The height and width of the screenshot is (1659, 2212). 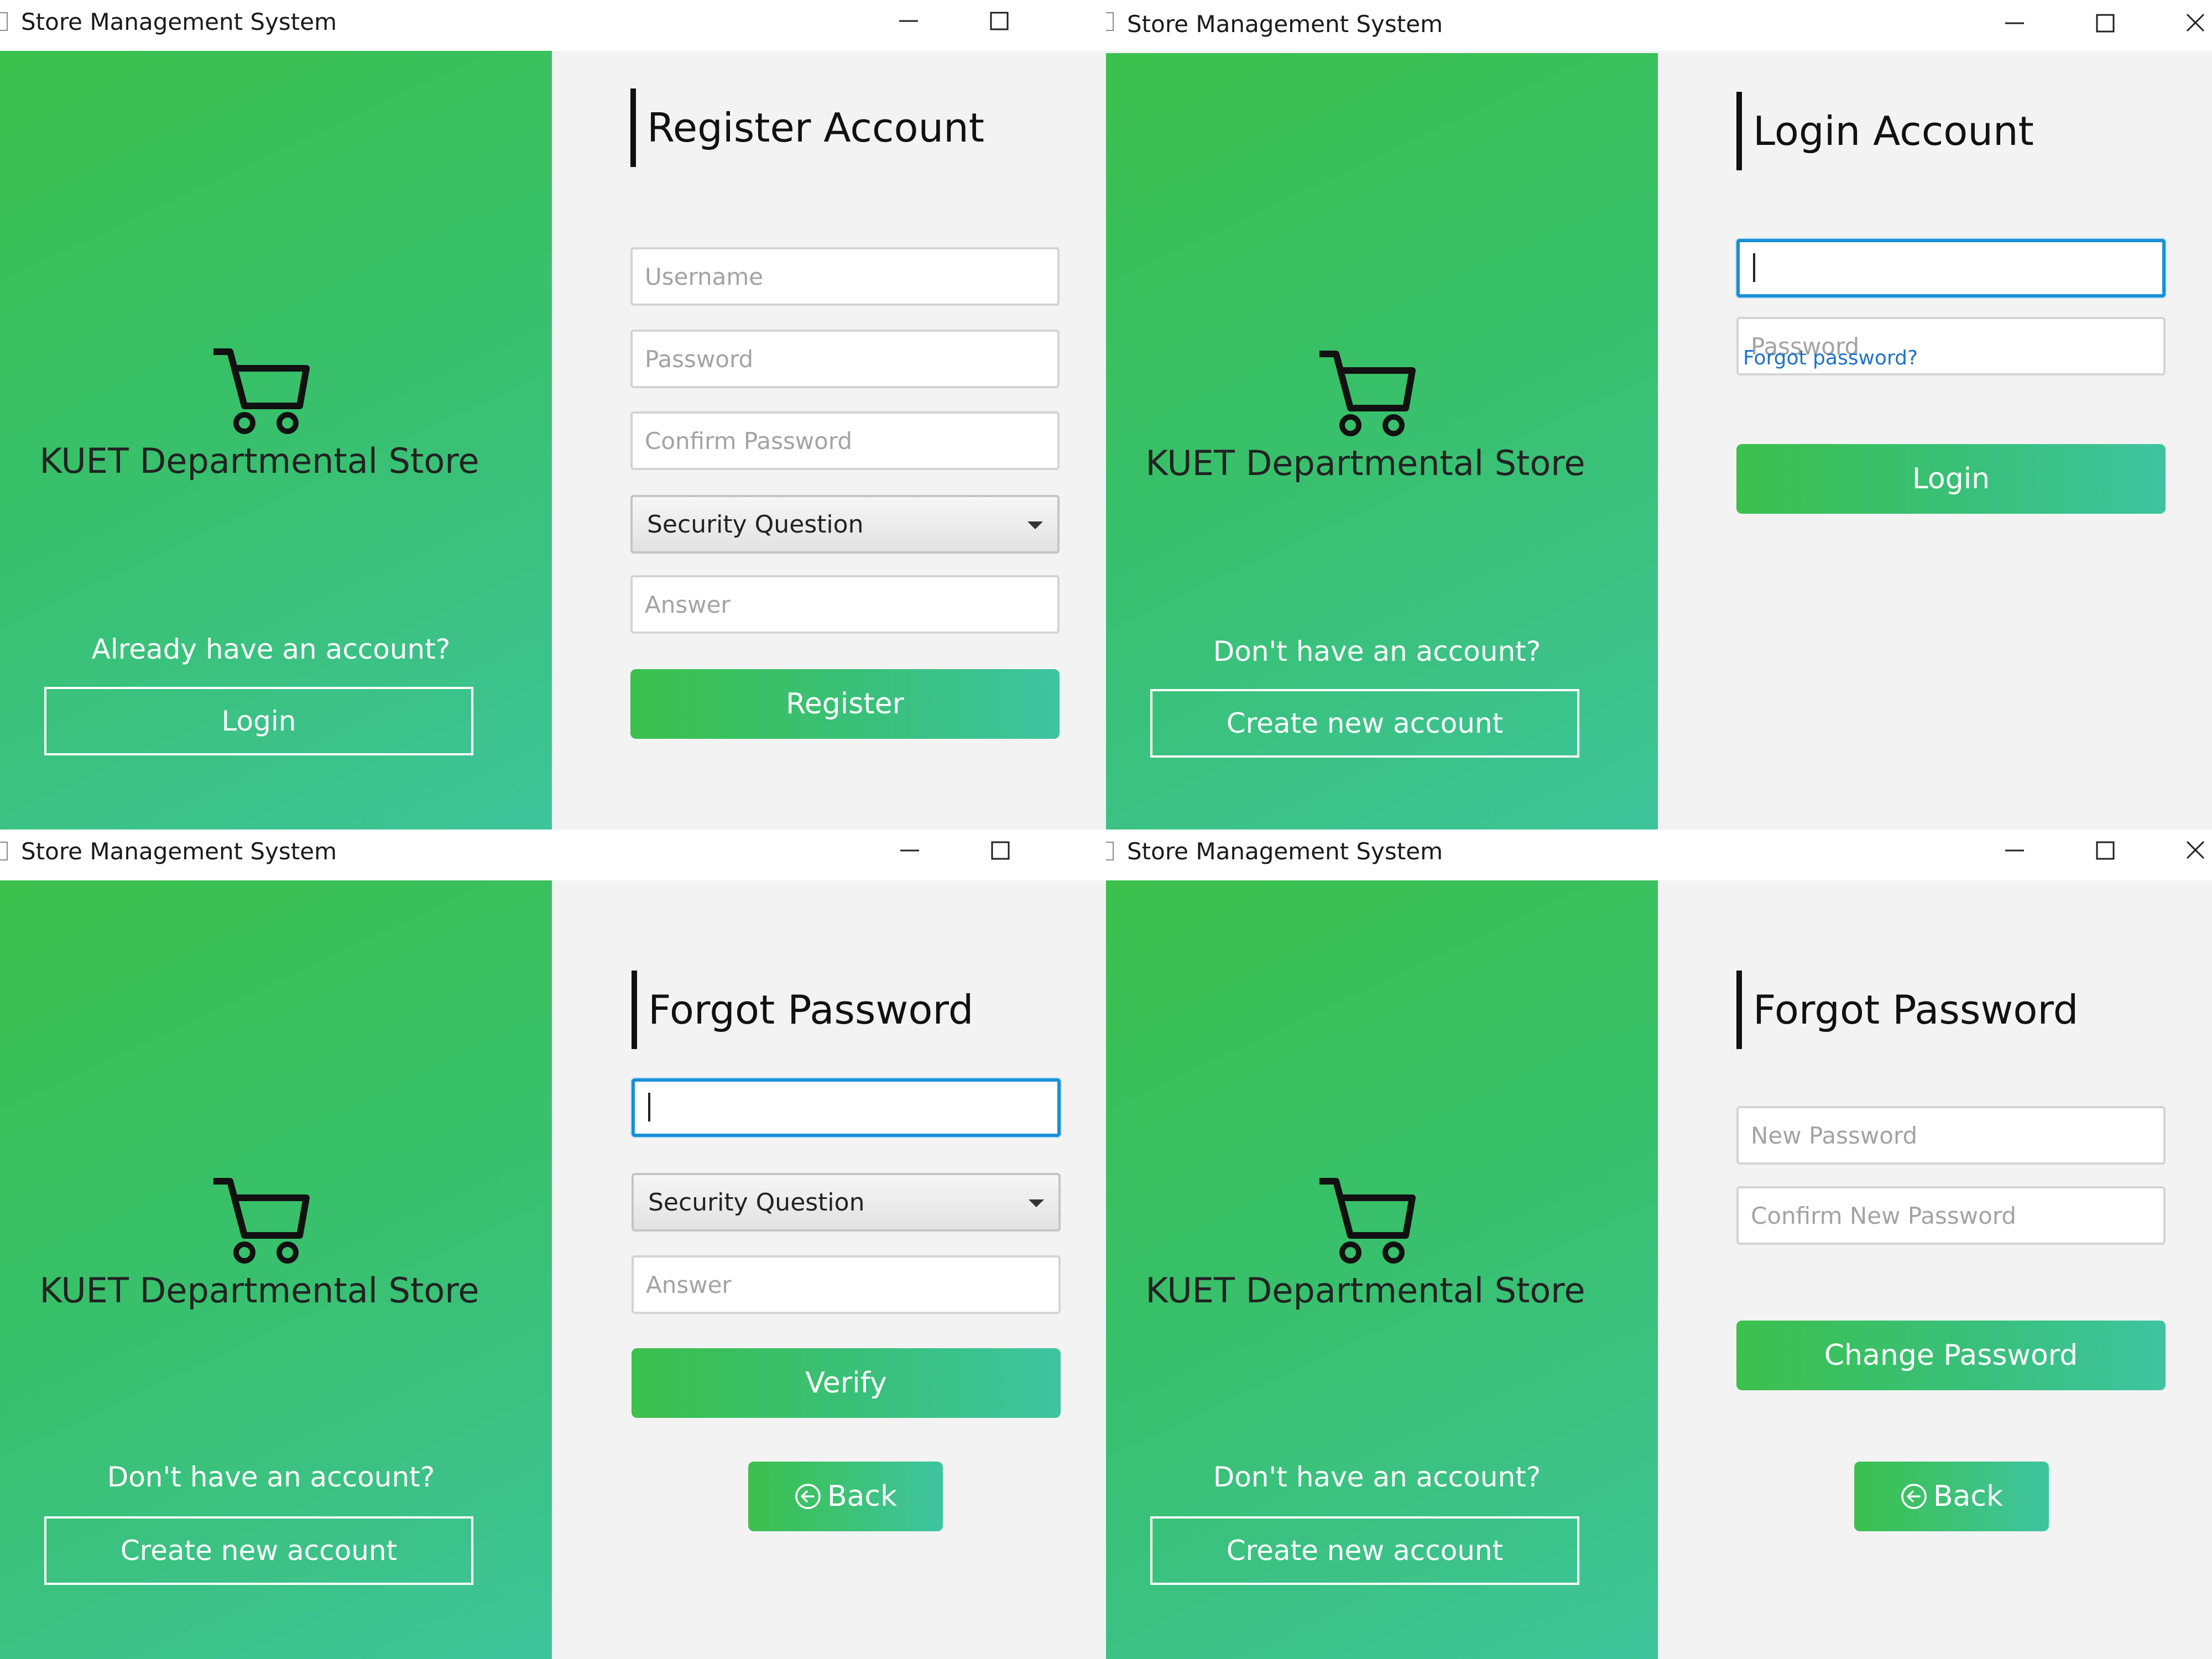 I want to click on password-field, so click(x=845, y=359).